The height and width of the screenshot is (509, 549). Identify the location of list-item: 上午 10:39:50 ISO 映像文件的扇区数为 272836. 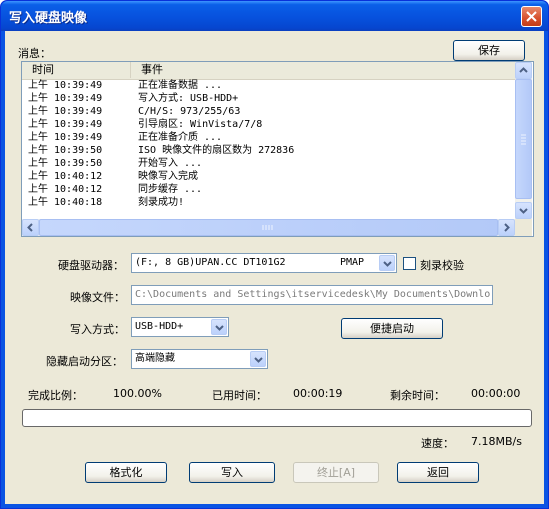
(268, 150).